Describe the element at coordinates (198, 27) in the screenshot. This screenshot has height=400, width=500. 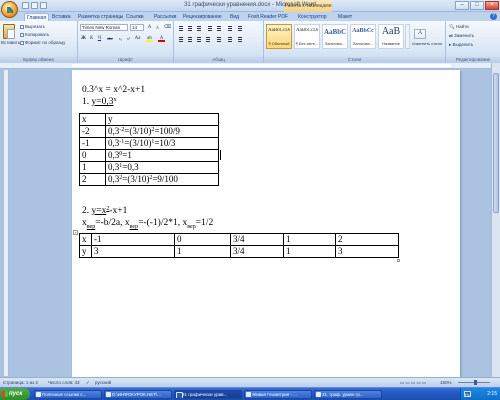
I see `multilevel-list-icon` at that location.